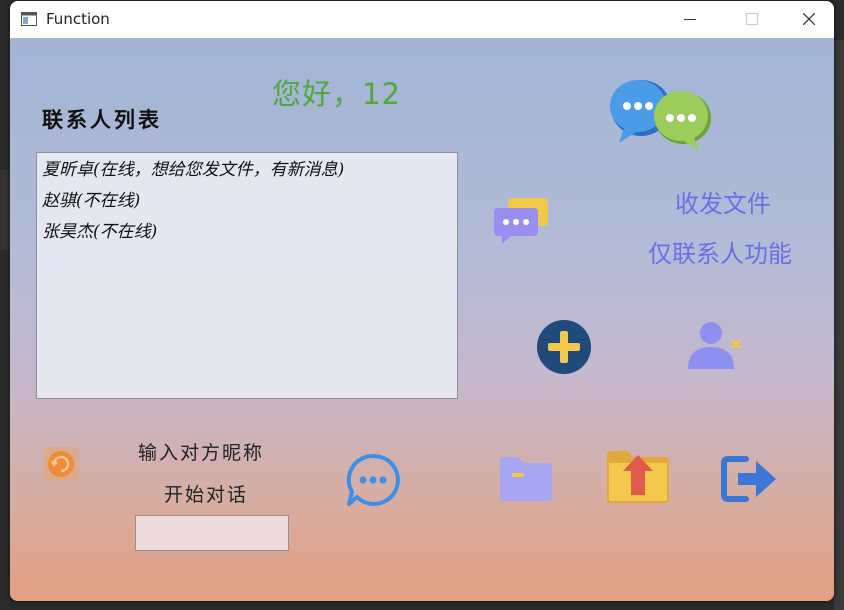  I want to click on contact-list-title: 联系人列表, so click(102, 119).